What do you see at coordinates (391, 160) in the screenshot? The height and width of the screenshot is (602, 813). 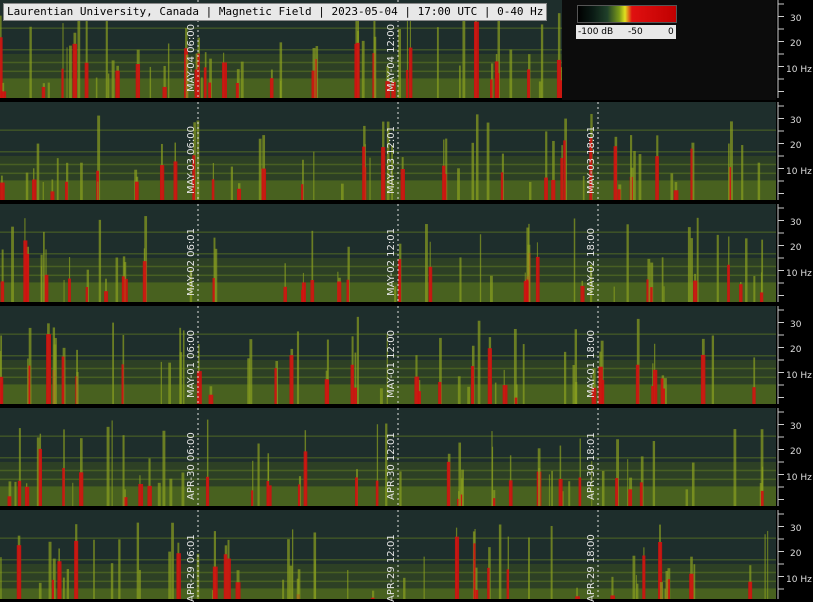 I see `time-marker-label: MAY-03 12:01` at bounding box center [391, 160].